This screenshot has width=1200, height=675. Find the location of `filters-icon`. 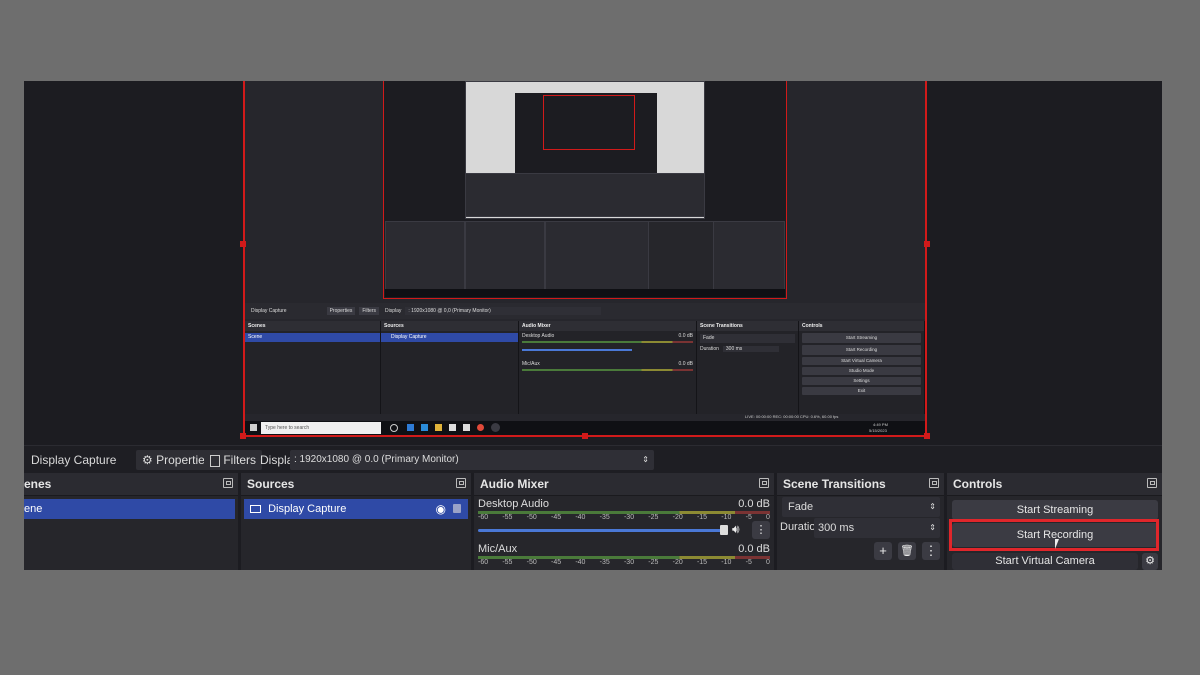

filters-icon is located at coordinates (215, 460).